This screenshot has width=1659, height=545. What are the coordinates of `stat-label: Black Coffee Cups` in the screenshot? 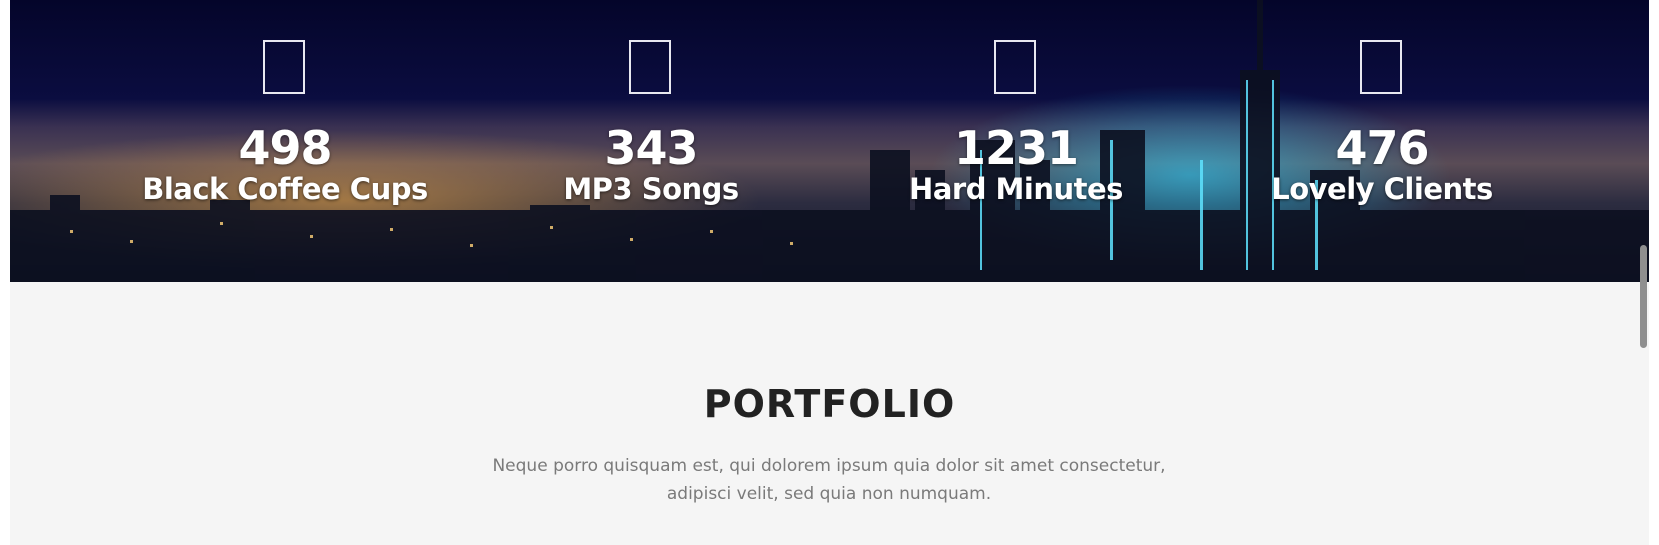 It's located at (285, 189).